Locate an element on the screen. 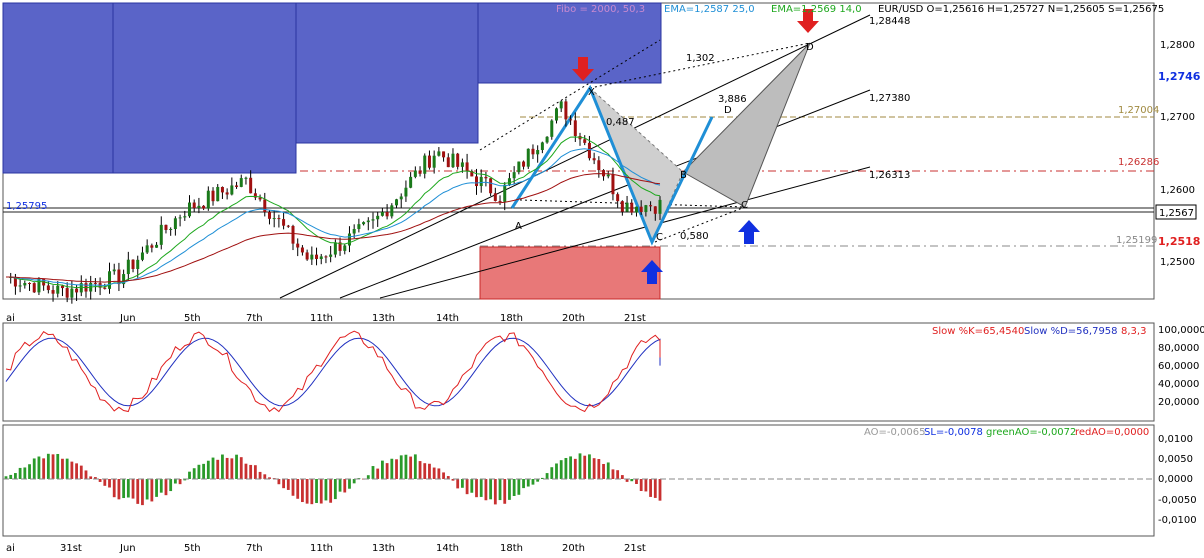 The height and width of the screenshot is (558, 1204). olive-level-label: 1,27004 is located at coordinates (1138, 110).